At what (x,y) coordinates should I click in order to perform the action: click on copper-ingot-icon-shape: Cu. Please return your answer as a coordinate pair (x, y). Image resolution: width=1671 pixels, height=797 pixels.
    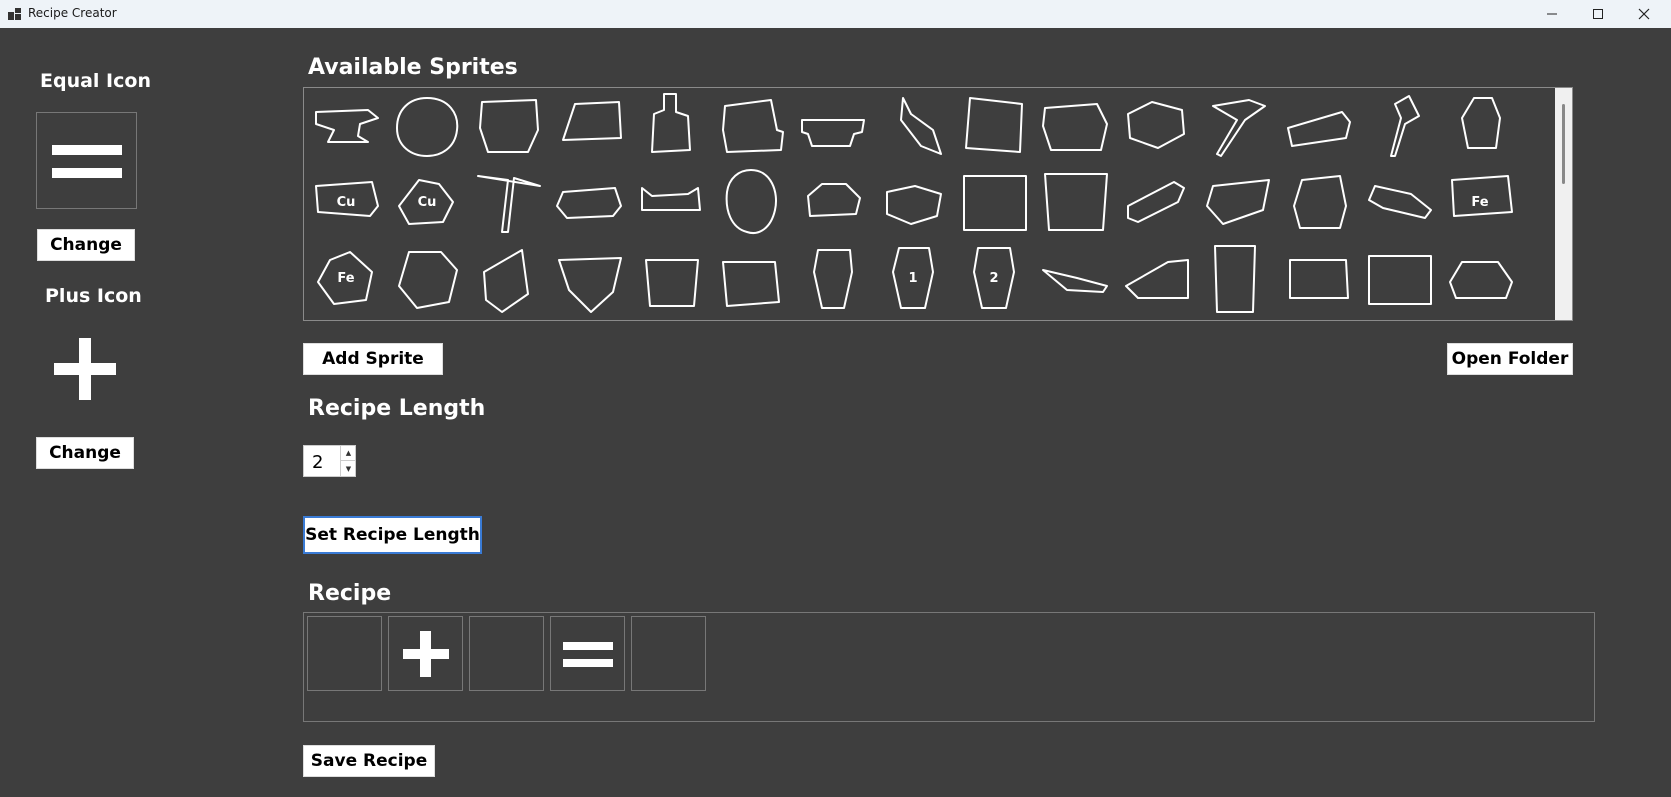
    Looking at the image, I should click on (347, 199).